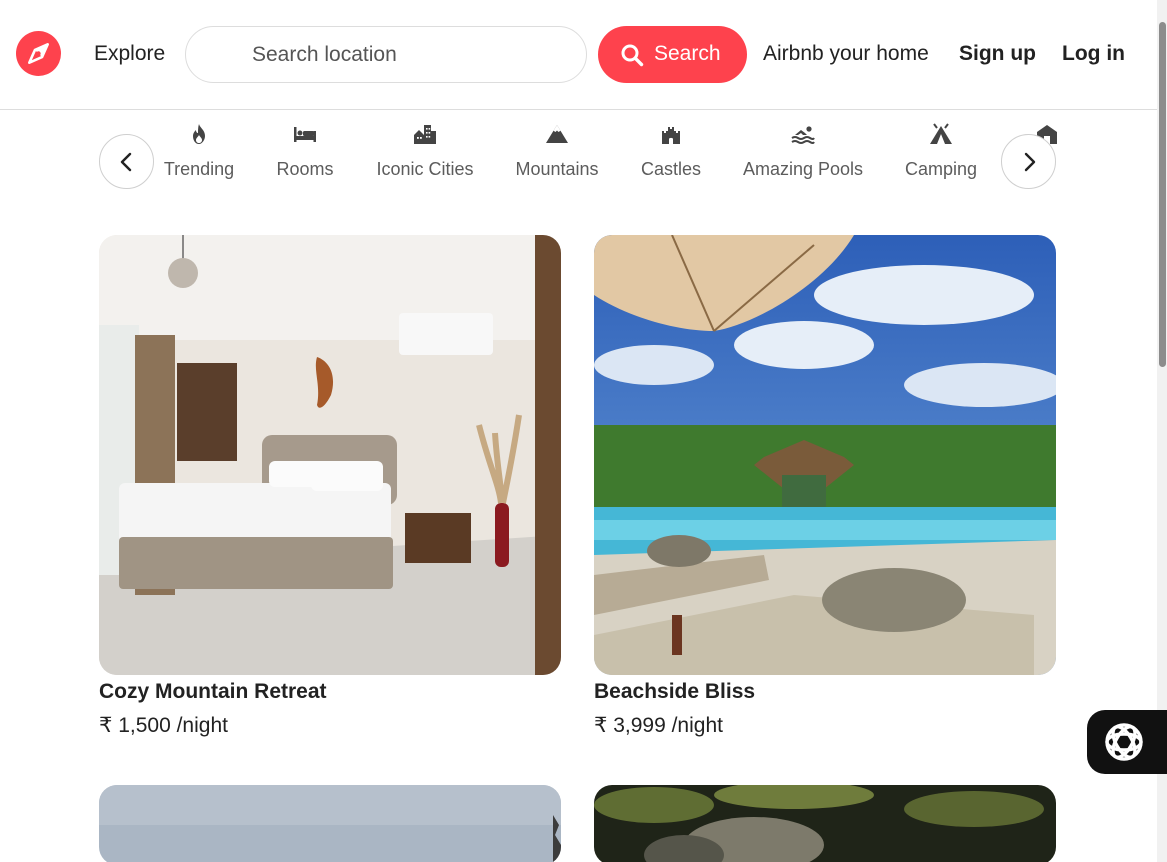 The height and width of the screenshot is (862, 1167). I want to click on chevron-left-icon, so click(126, 162).